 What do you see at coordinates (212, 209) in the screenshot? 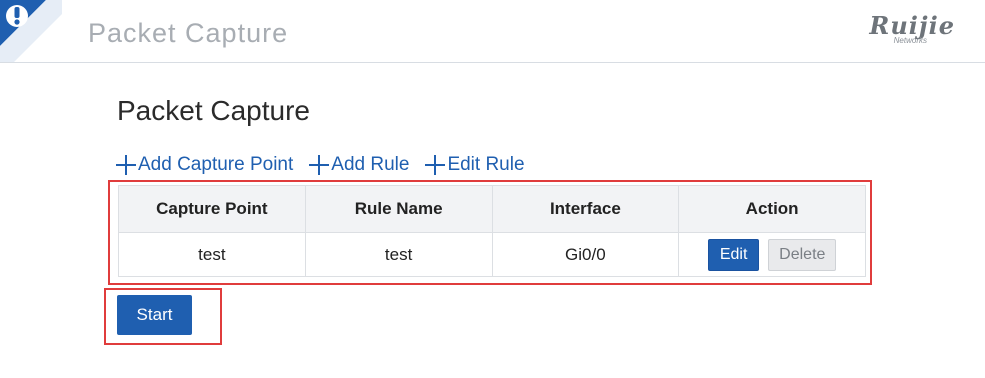
I see `column-header-capture-point: Capture Point` at bounding box center [212, 209].